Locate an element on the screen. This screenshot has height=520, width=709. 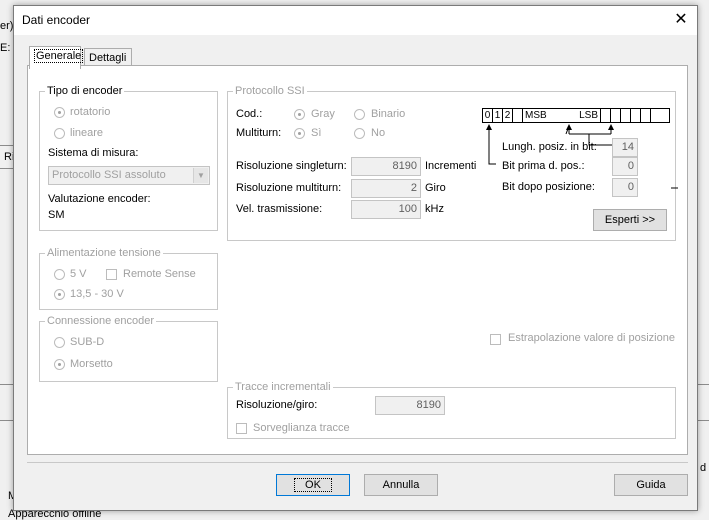
tab-generale: Generale is located at coordinates (56, 57).